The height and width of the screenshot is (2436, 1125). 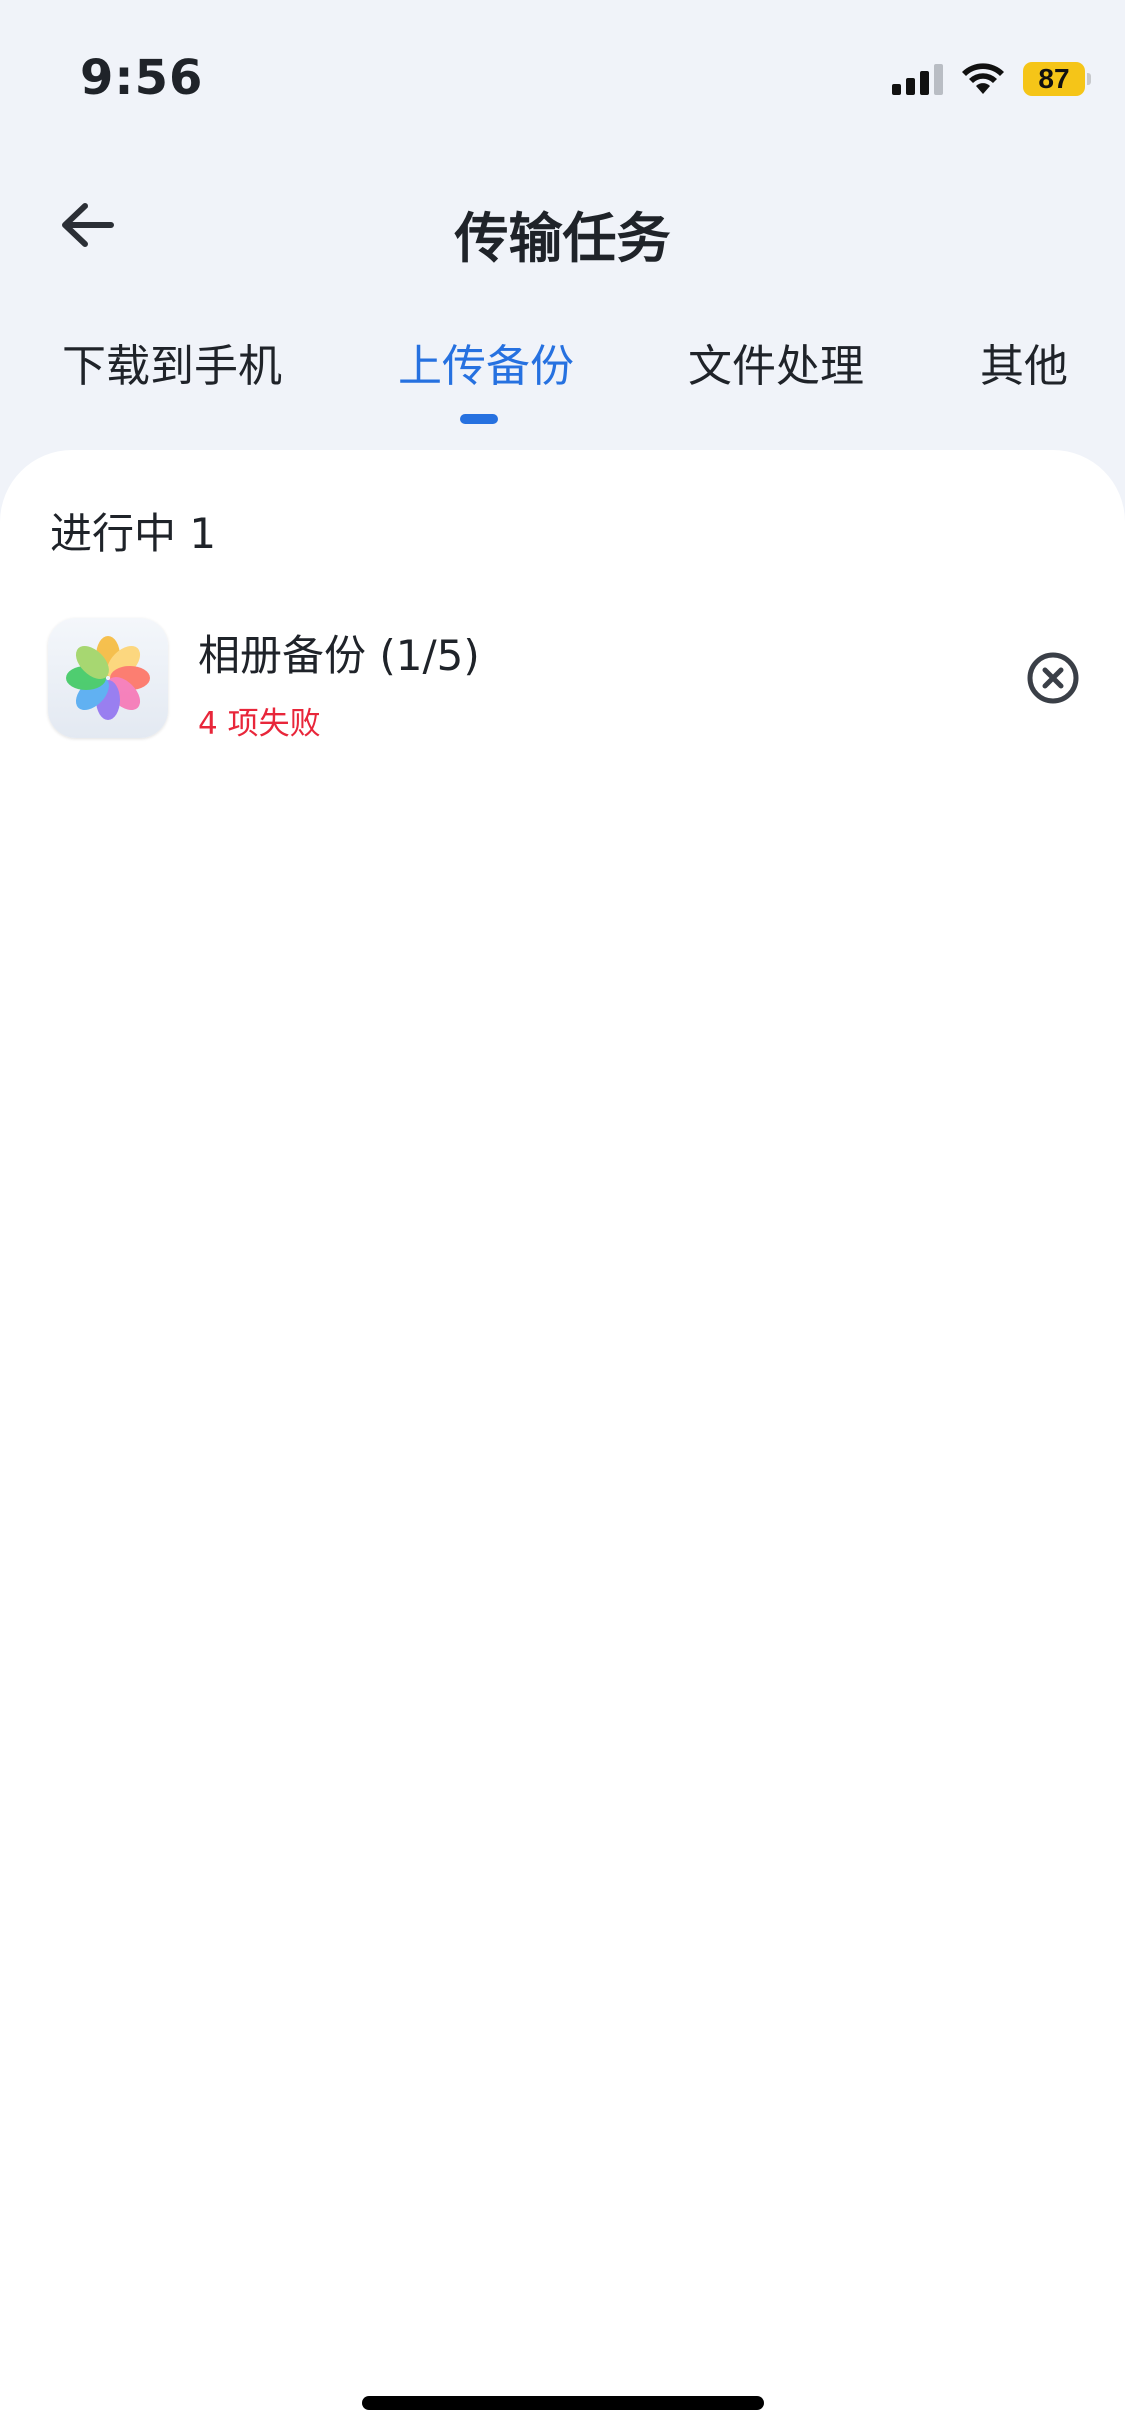 I want to click on tab-other: 其他, so click(x=1024, y=362).